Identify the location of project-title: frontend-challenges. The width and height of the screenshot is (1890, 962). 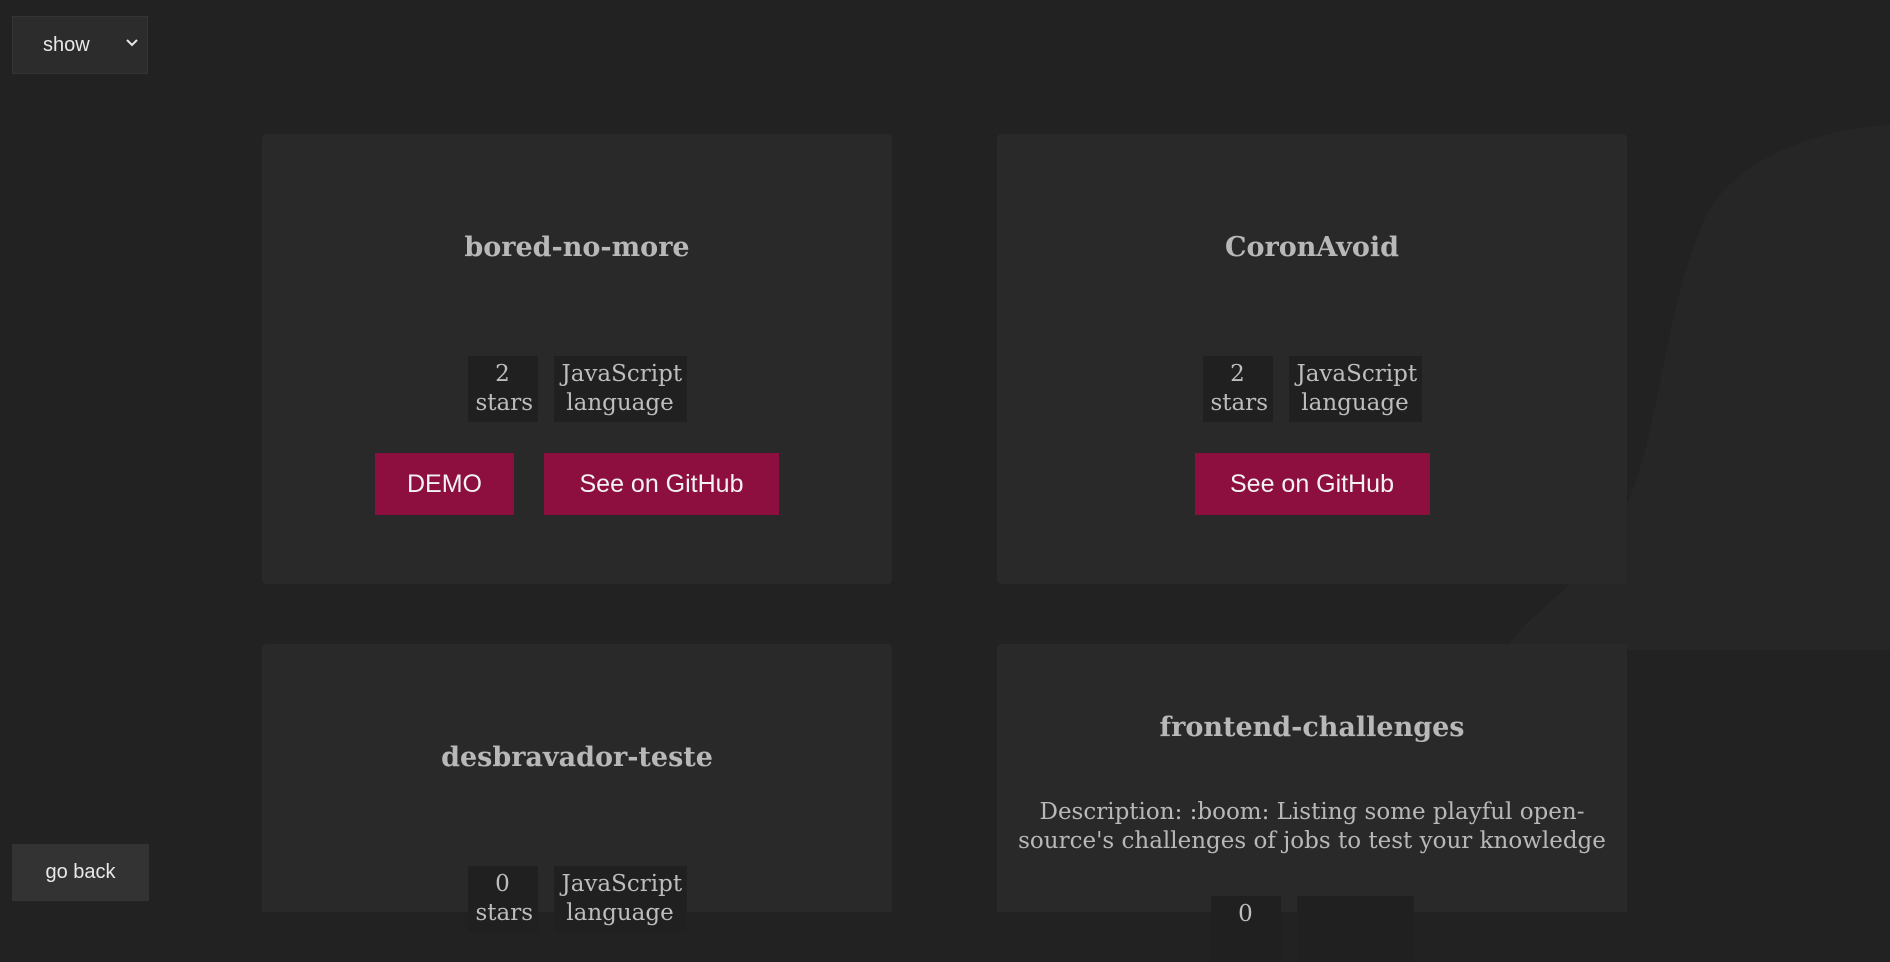
(1312, 727).